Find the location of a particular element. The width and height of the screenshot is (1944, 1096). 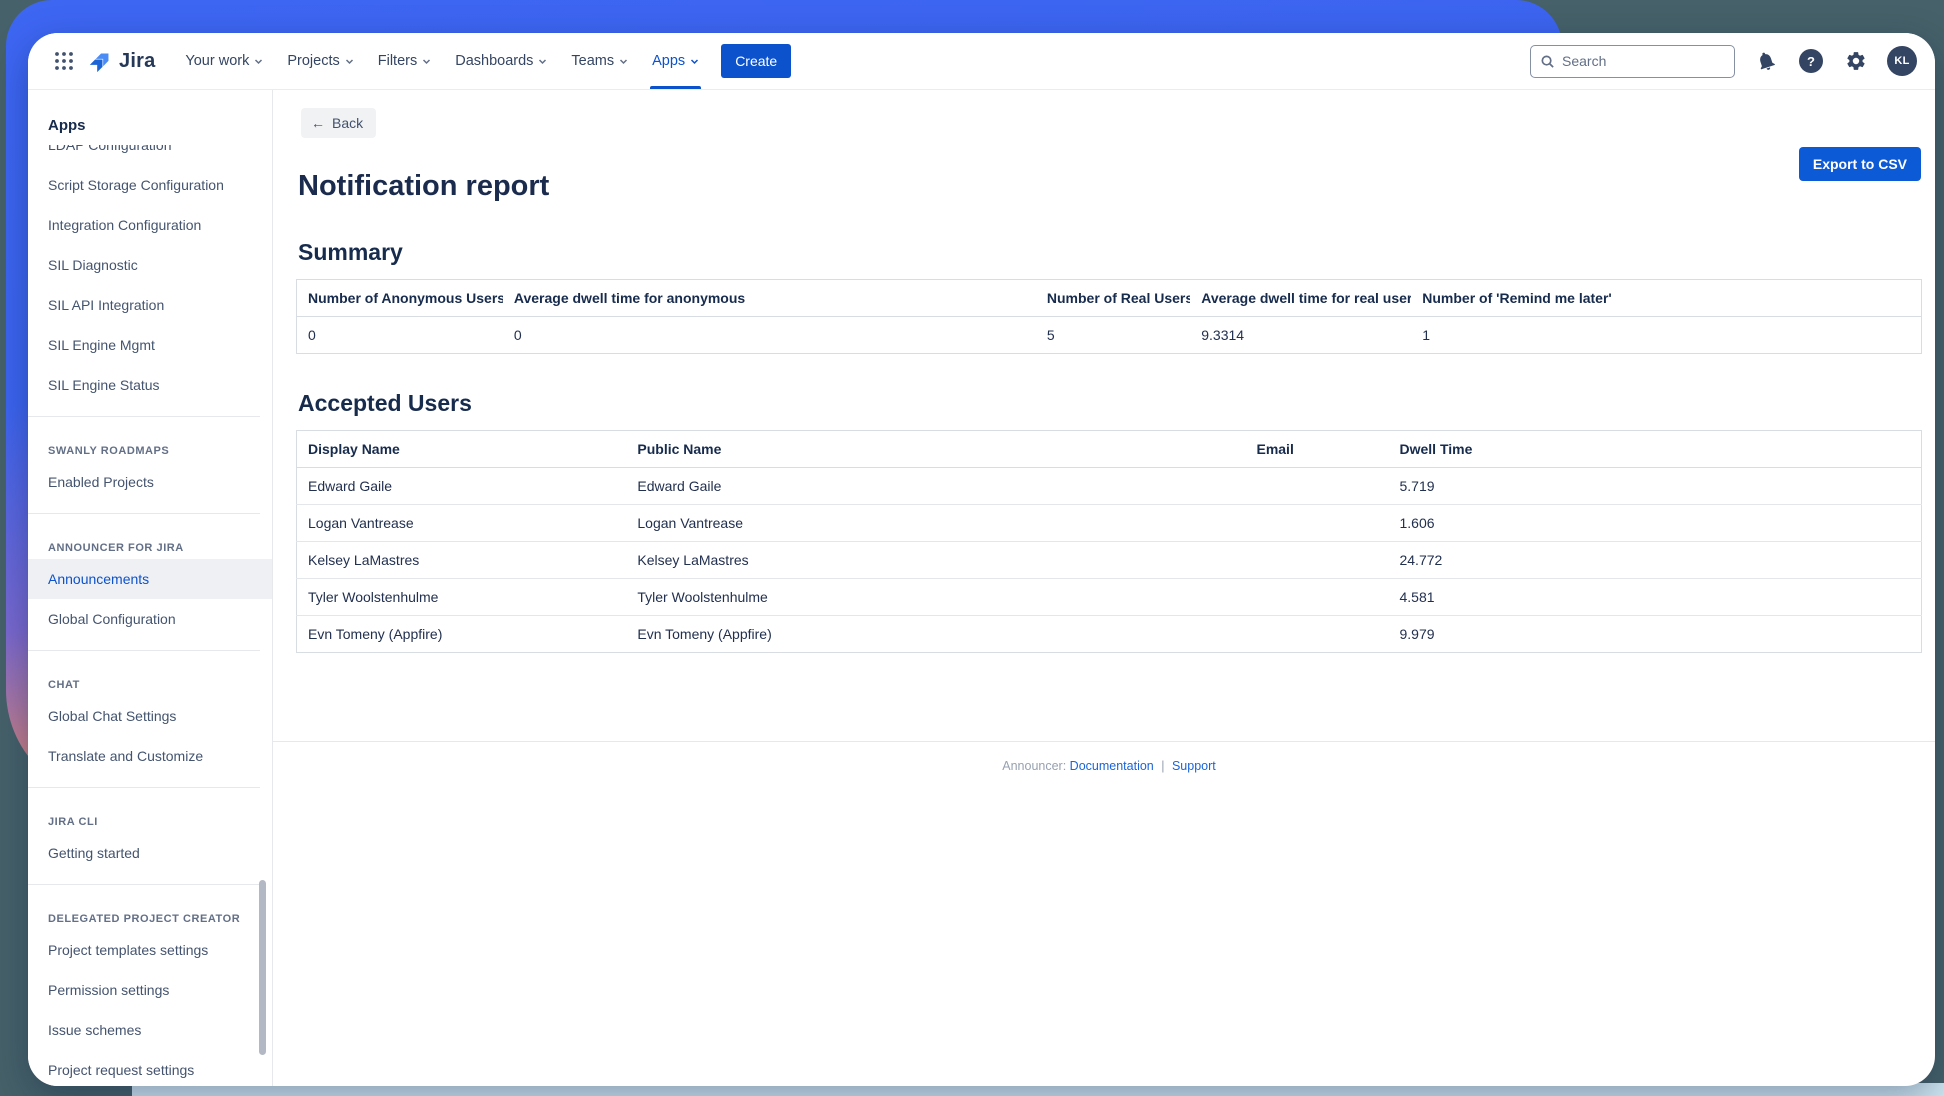

nav-teams: Teams is located at coordinates (599, 61).